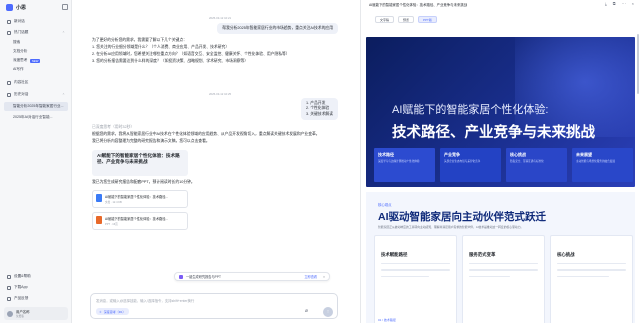 Image resolution: width=640 pixels, height=323 pixels. What do you see at coordinates (566, 254) in the screenshot?
I see `slide-column-title: 核心挑战` at bounding box center [566, 254].